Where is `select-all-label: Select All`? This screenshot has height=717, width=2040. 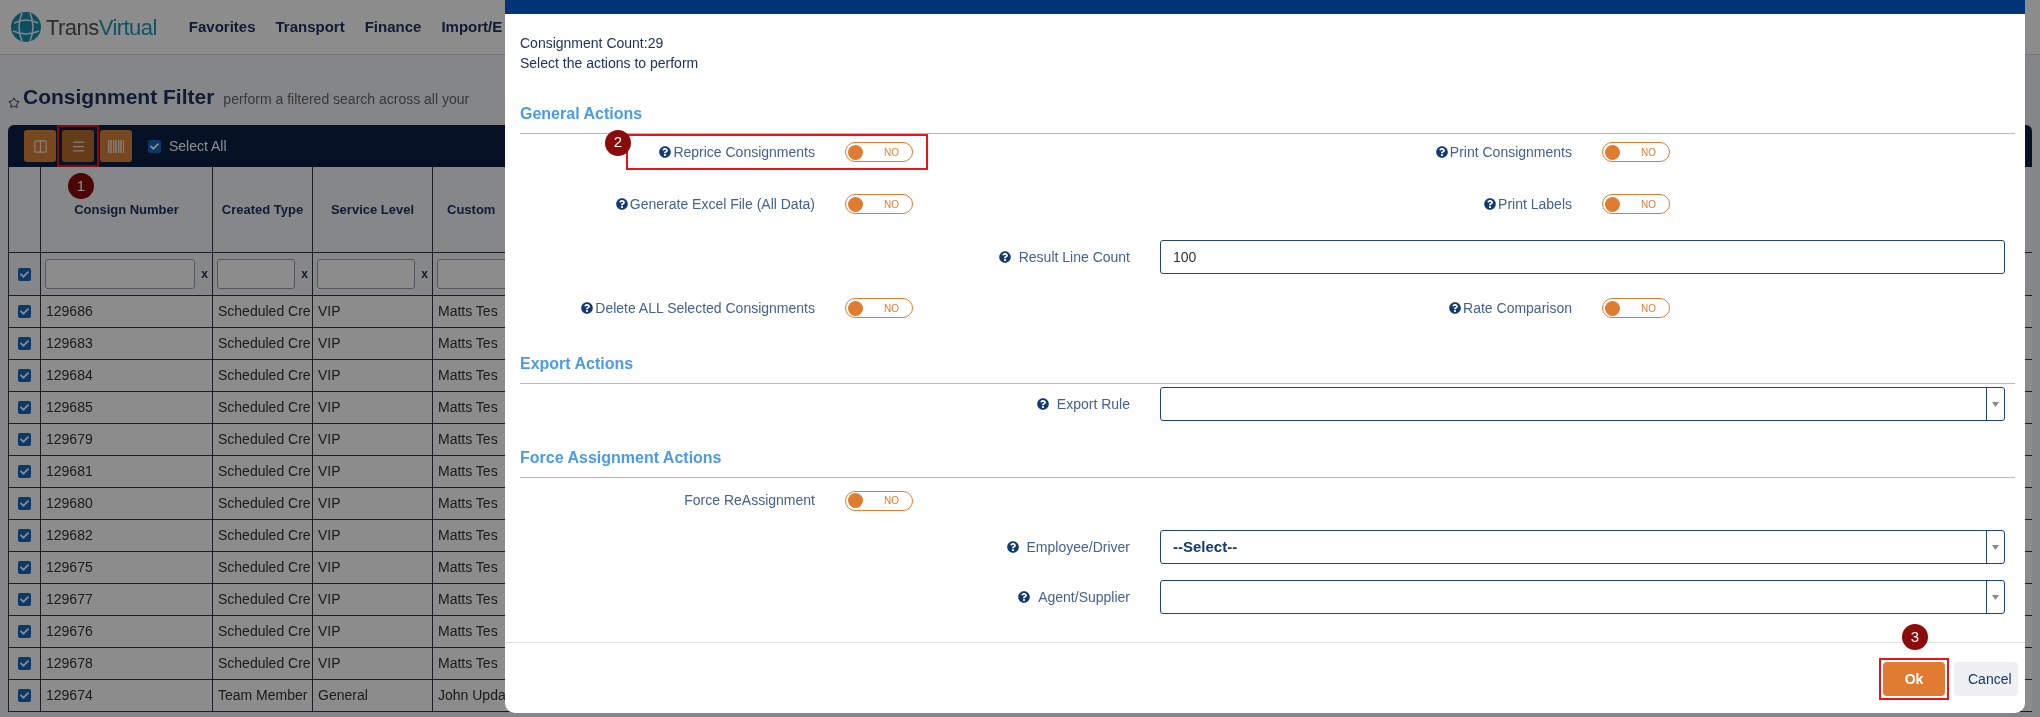
select-all-label: Select All is located at coordinates (198, 146).